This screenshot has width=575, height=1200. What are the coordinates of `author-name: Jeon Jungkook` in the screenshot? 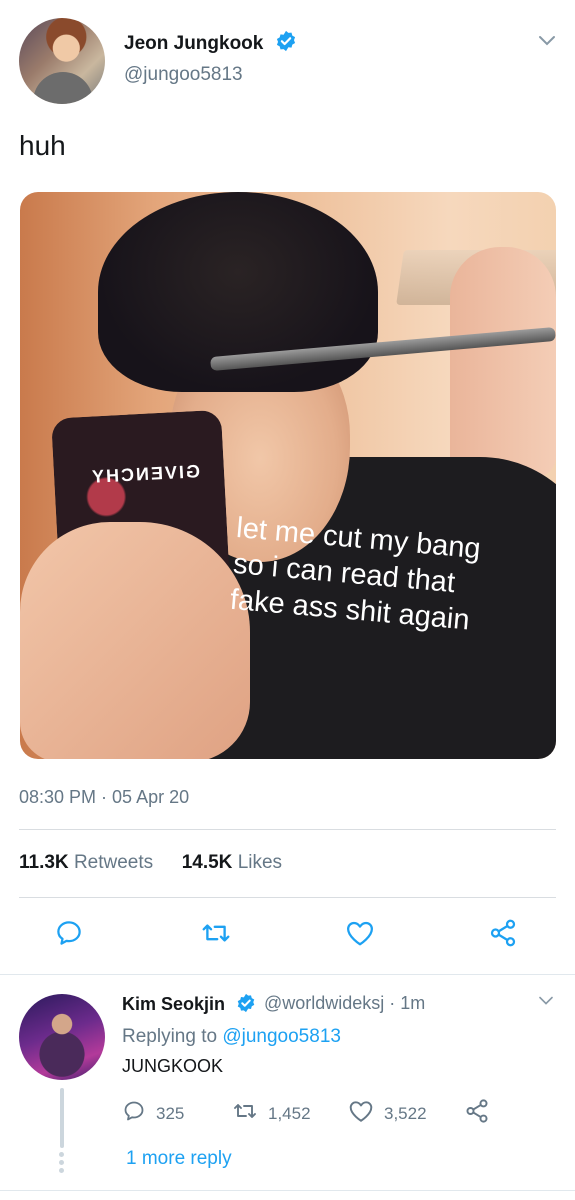 It's located at (193, 43).